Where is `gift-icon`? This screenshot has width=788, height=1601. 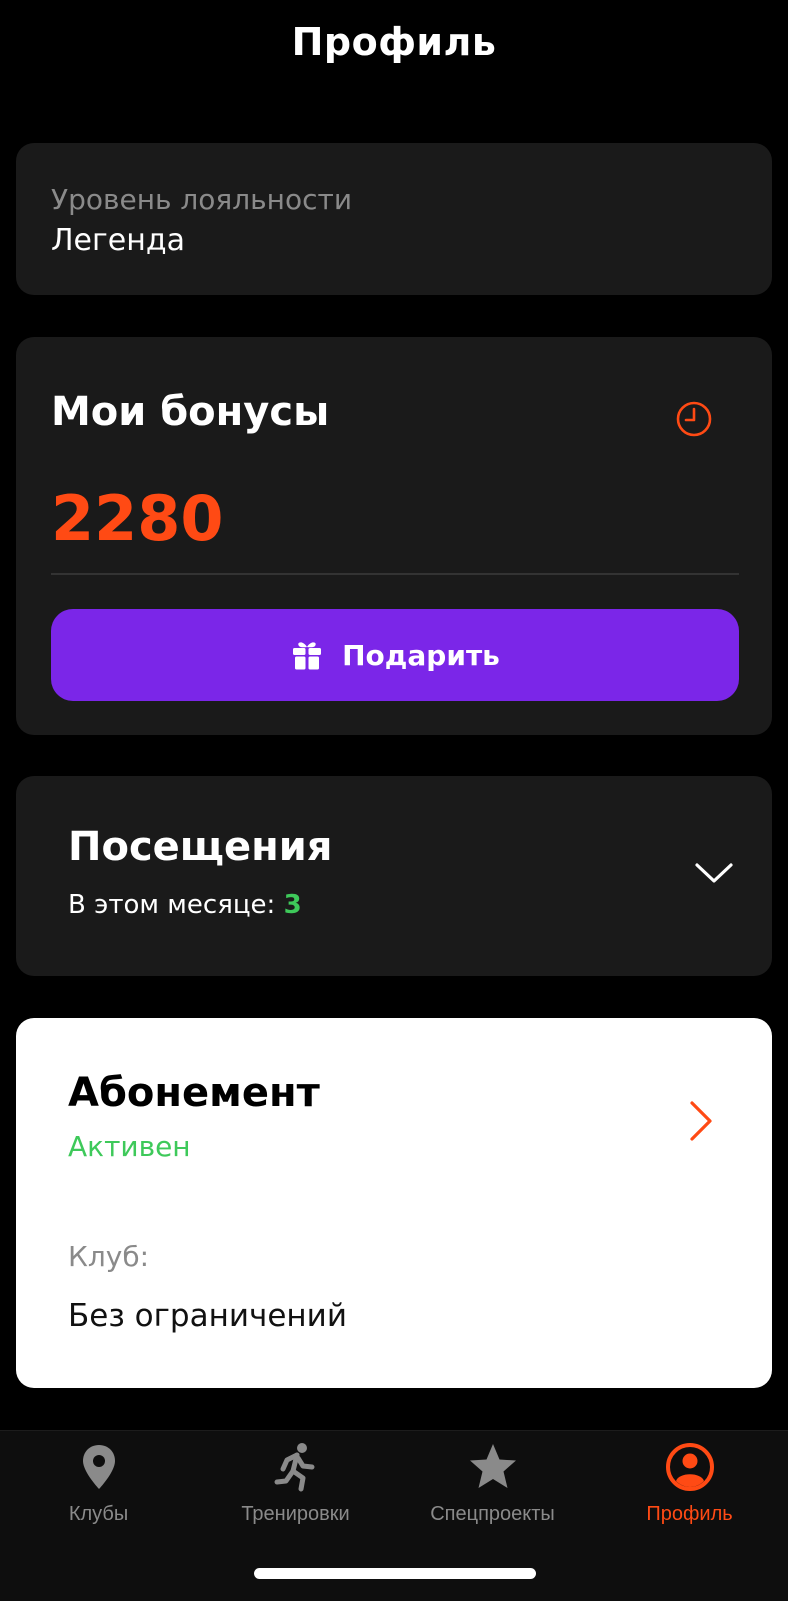
gift-icon is located at coordinates (307, 656).